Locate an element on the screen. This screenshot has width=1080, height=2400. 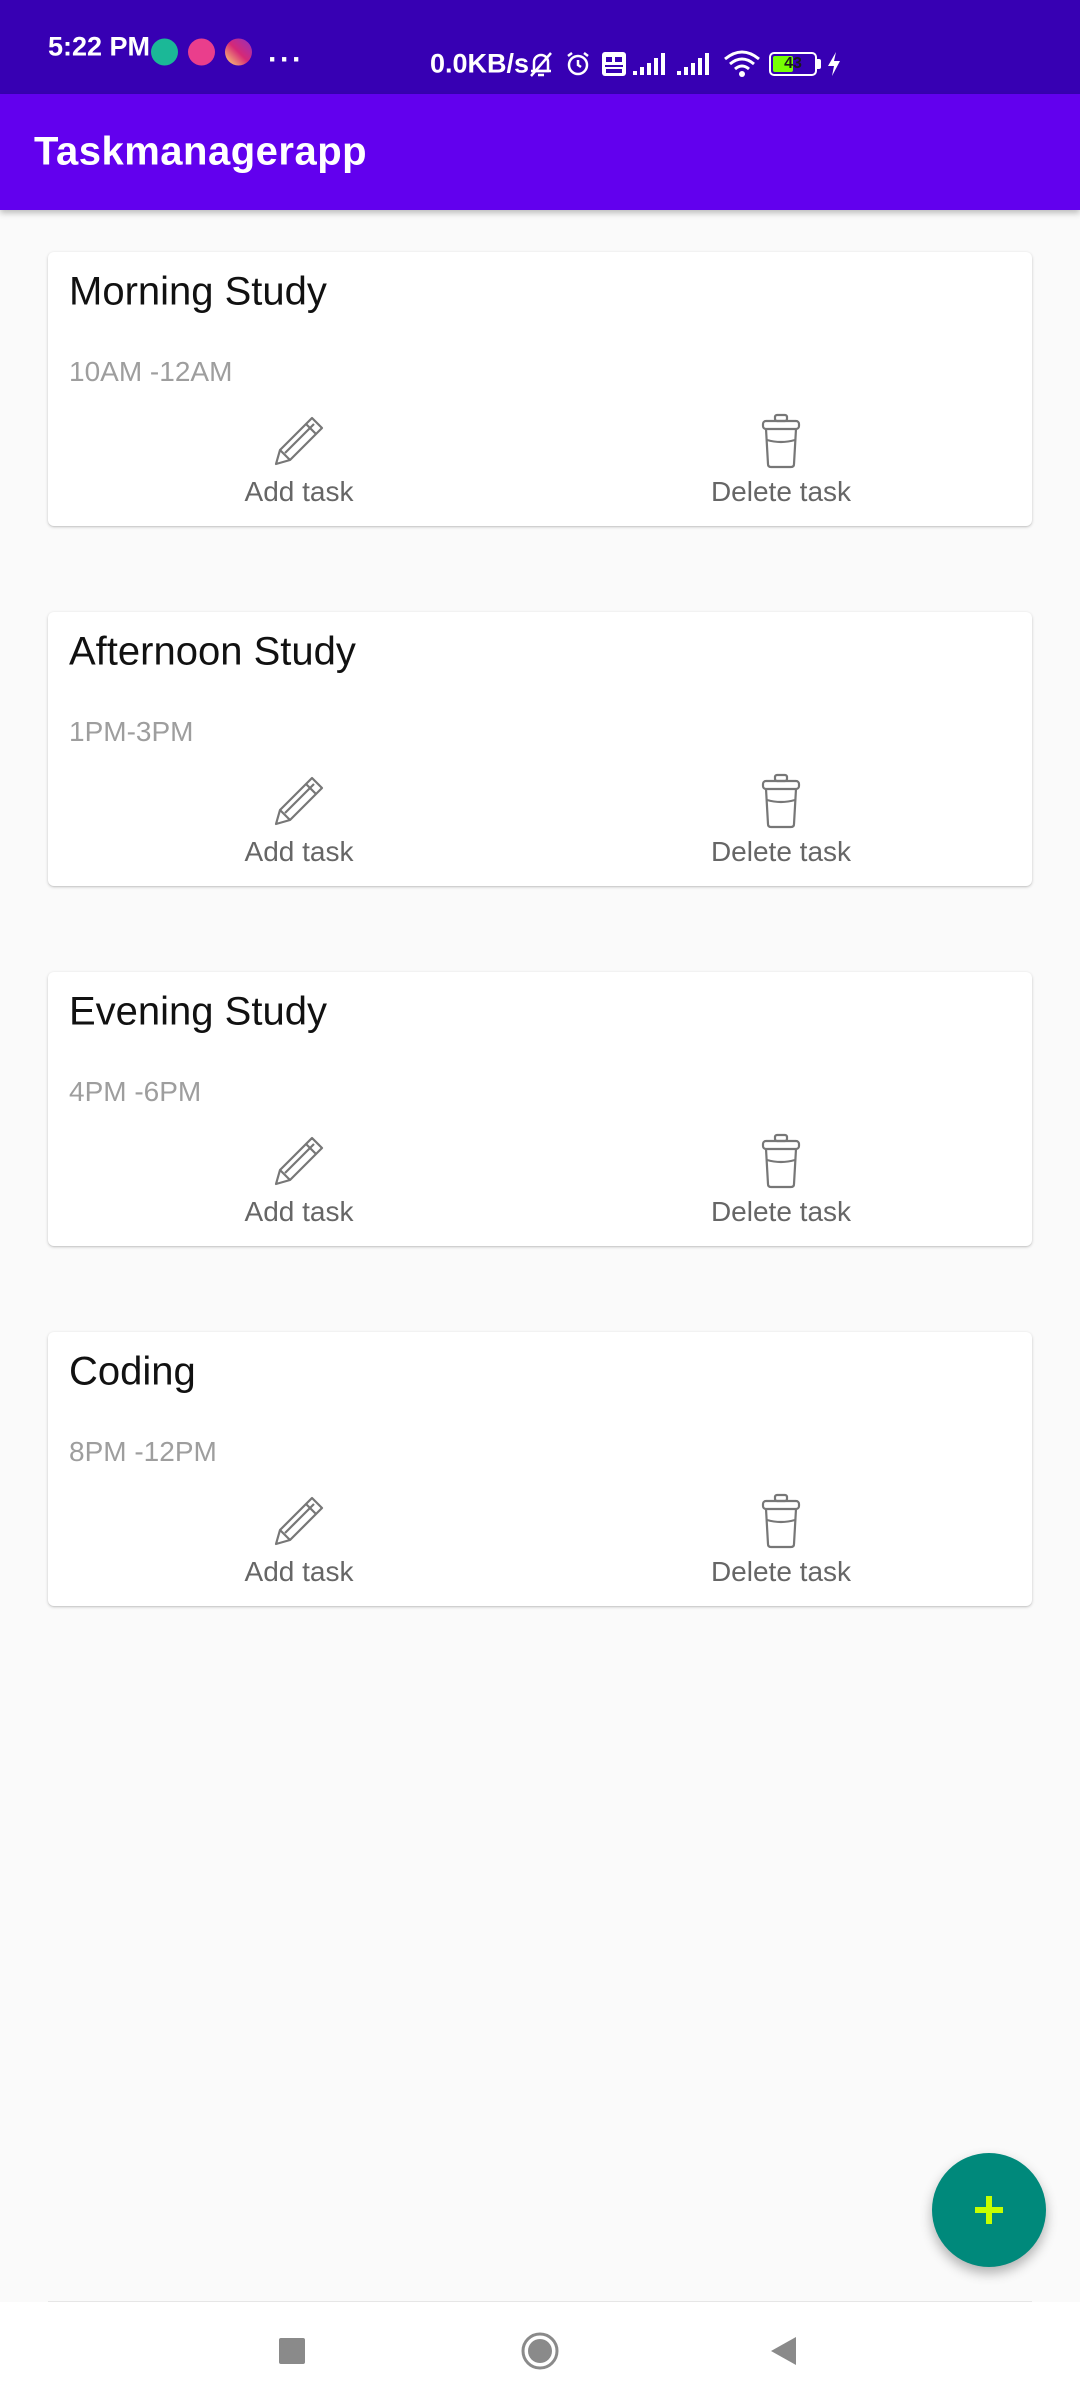
status-time: 5:22 PM is located at coordinates (99, 46).